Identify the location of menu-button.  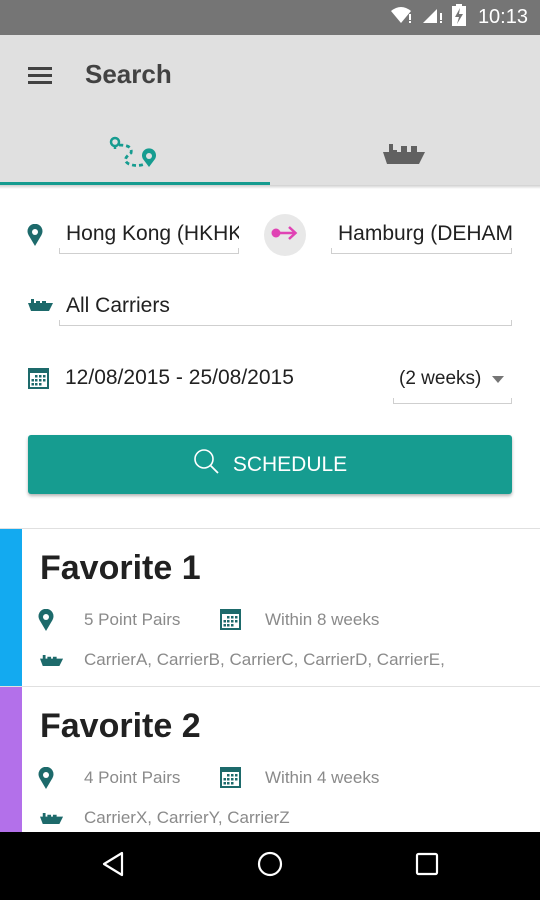
(40, 77).